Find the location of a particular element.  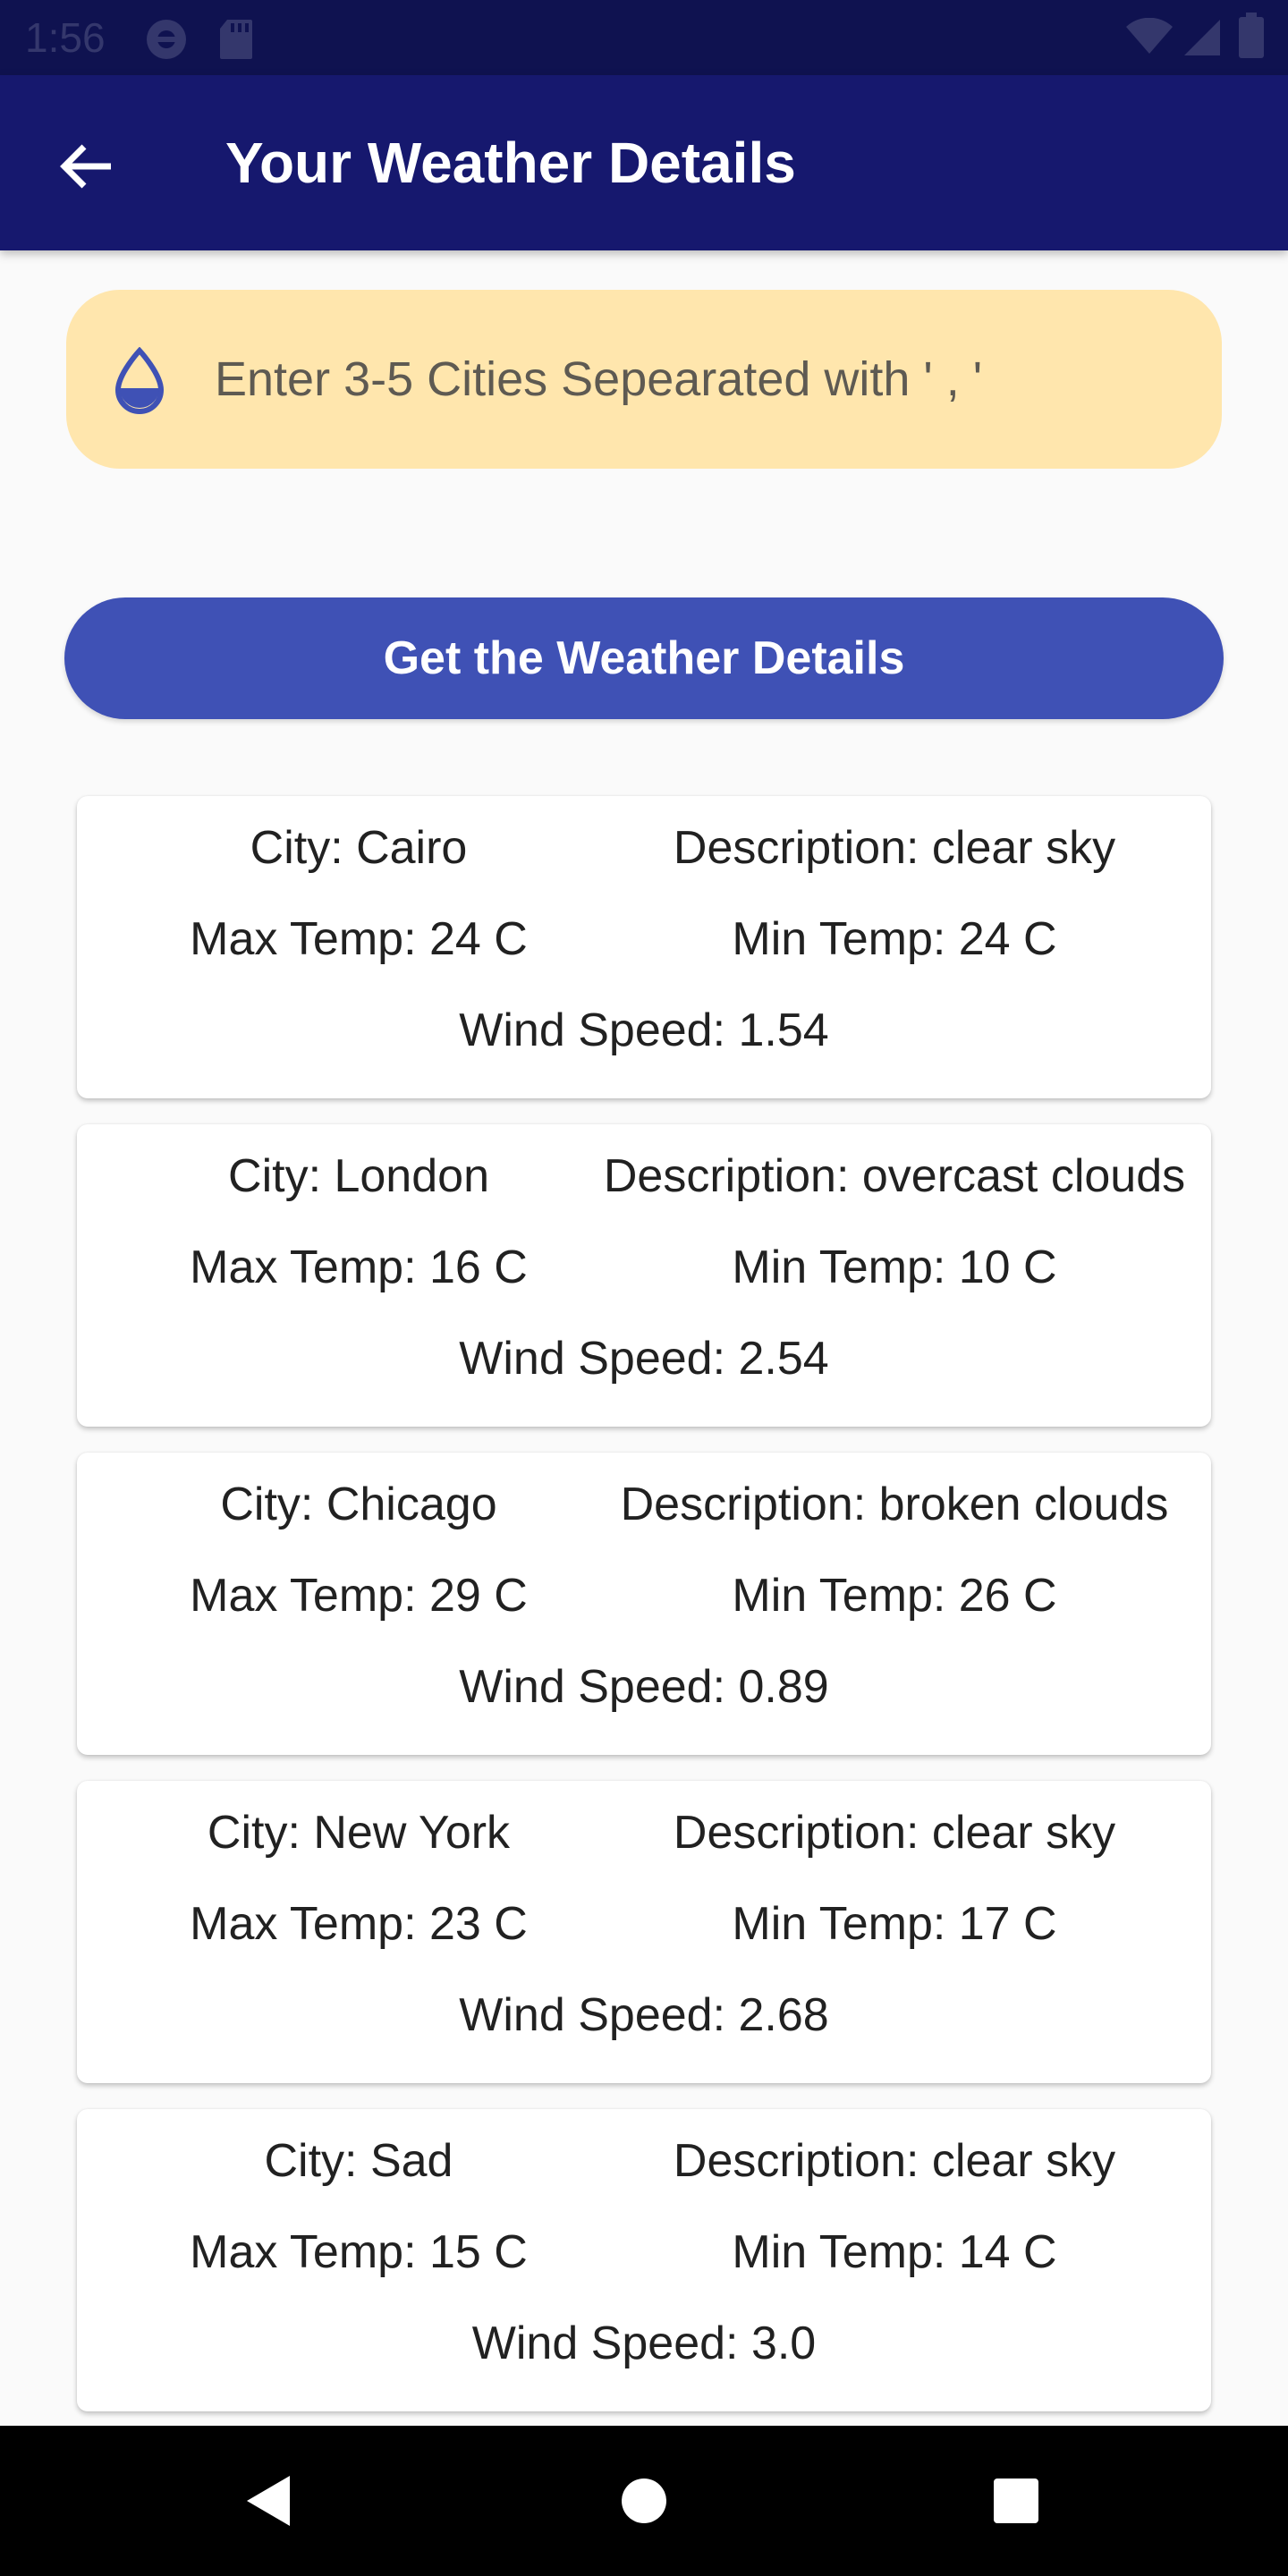

city-label: City: Chicago is located at coordinates (358, 1504).